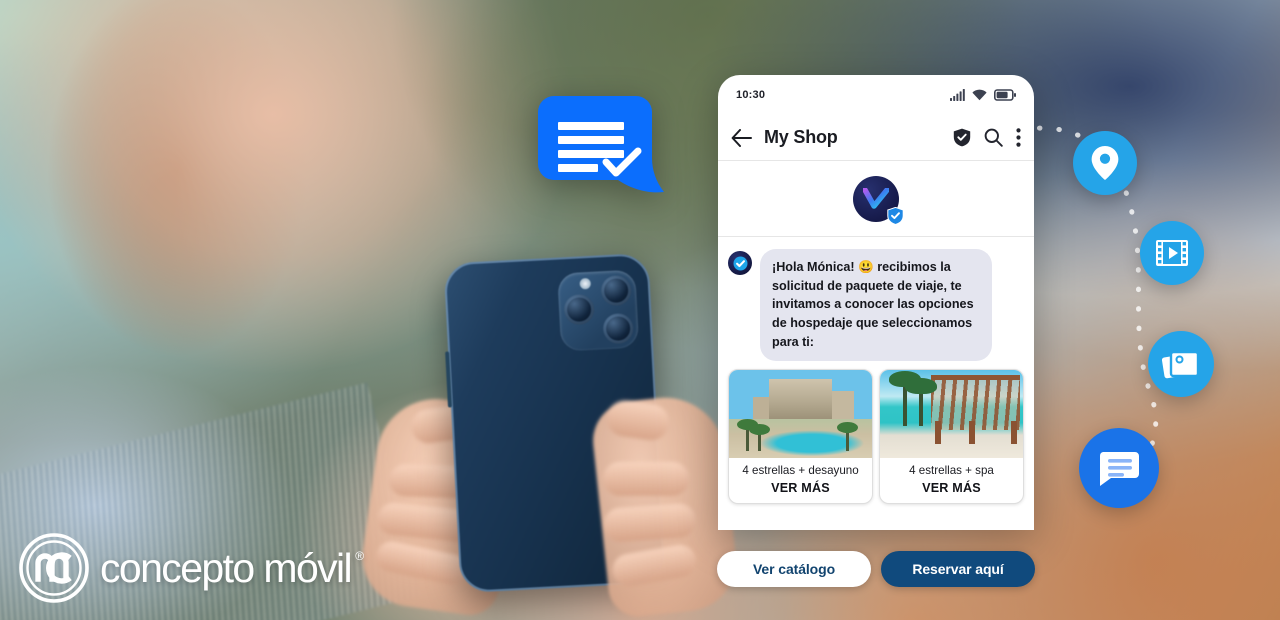 The image size is (1280, 620). I want to click on dotted-connector-path, so click(1089, 314).